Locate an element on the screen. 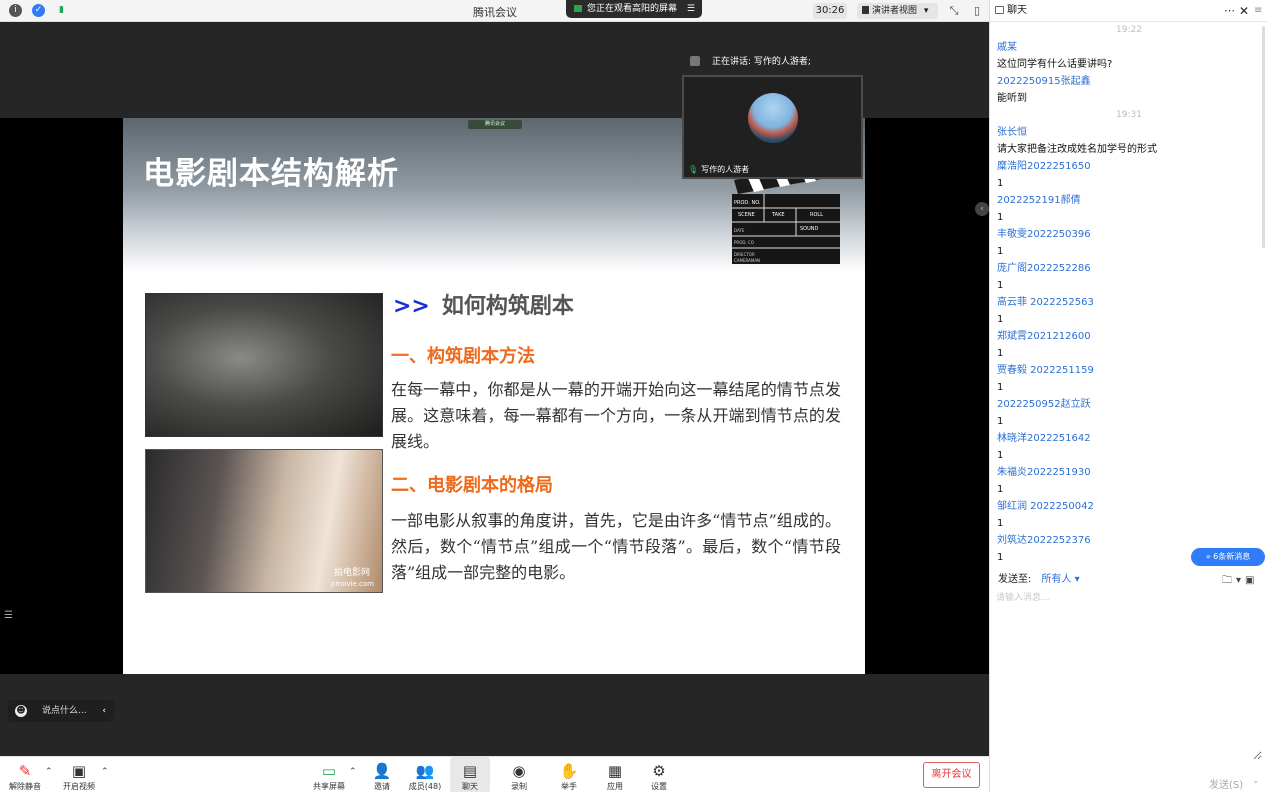 Image resolution: width=1267 pixels, height=792 pixels. participant-name-text: 写作的人游者 is located at coordinates (725, 169).